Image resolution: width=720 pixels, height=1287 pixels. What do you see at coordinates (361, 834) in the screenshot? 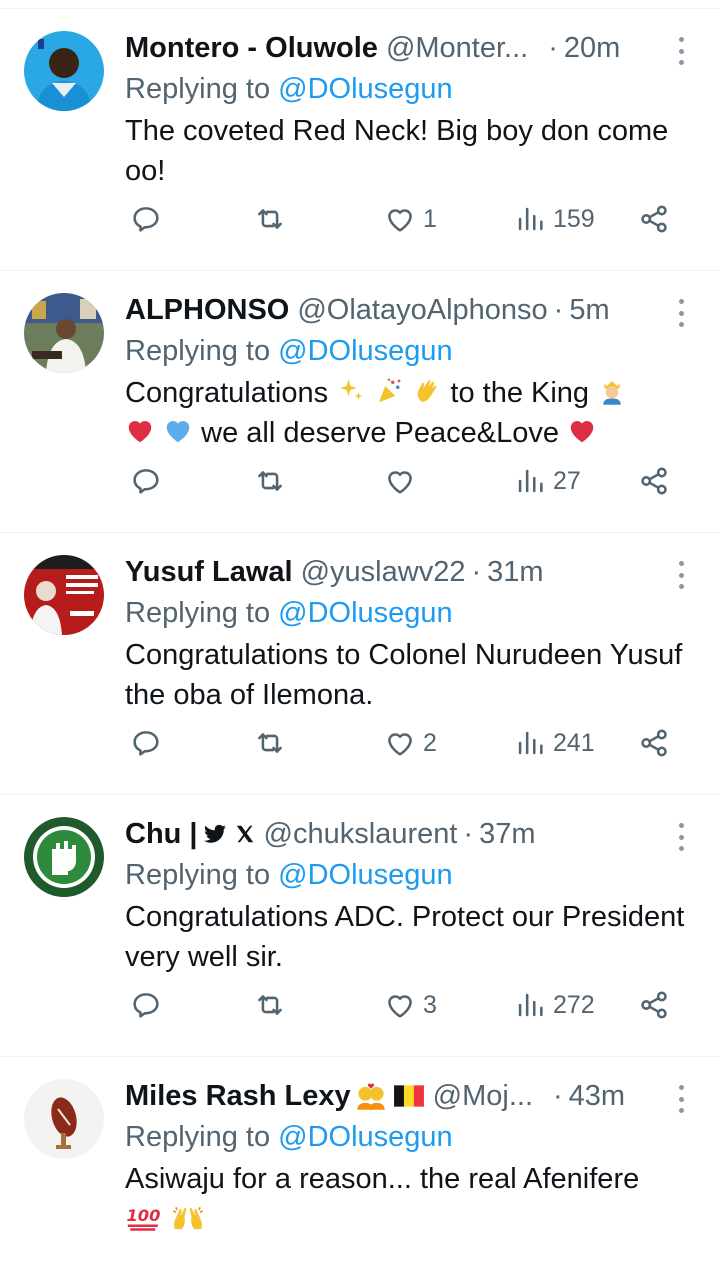
I see `user-handle: @chukslaurent` at bounding box center [361, 834].